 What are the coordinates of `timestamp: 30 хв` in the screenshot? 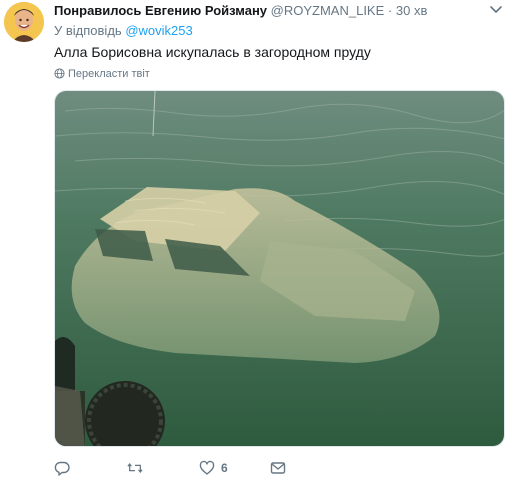 It's located at (411, 10).